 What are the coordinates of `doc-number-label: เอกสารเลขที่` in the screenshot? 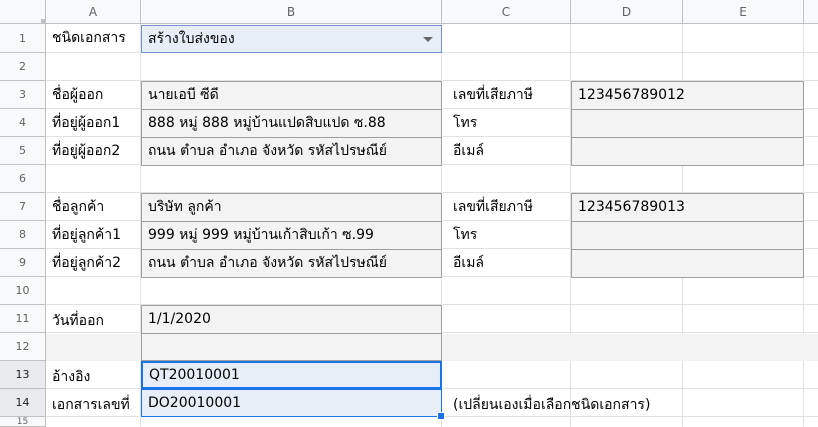 It's located at (91, 405).